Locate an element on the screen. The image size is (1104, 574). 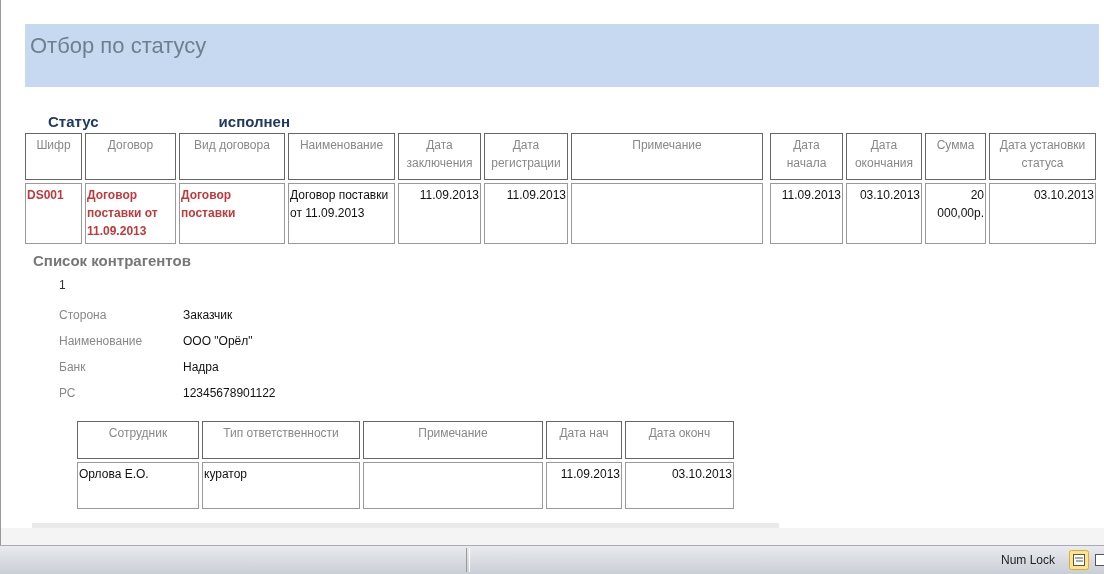
status-value: исполнен is located at coordinates (254, 122).